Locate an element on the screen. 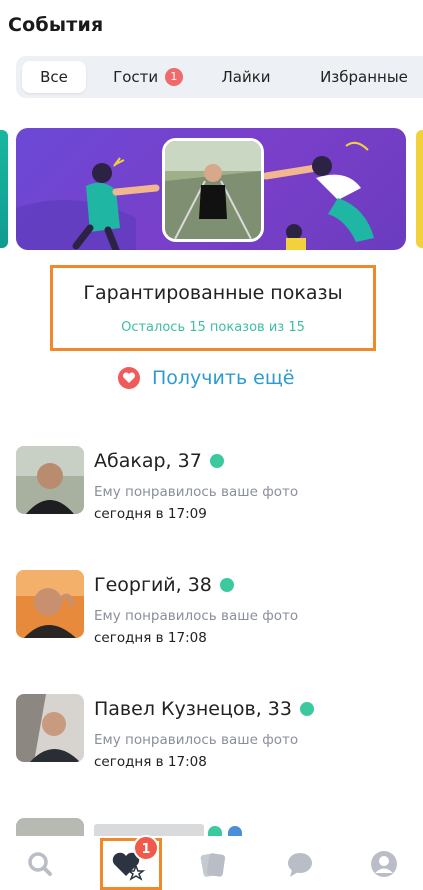  event-name: Георгий, 38 is located at coordinates (164, 585).